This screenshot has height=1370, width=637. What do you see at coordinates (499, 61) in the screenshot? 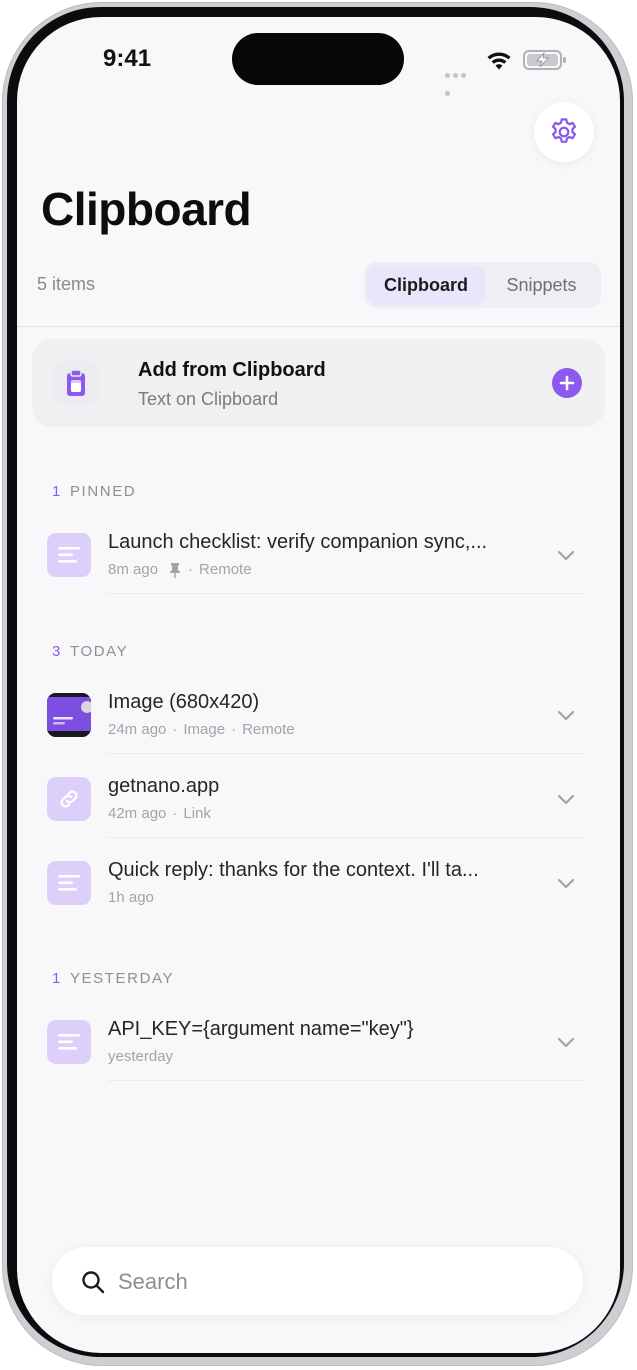
I see `wifi-icon` at bounding box center [499, 61].